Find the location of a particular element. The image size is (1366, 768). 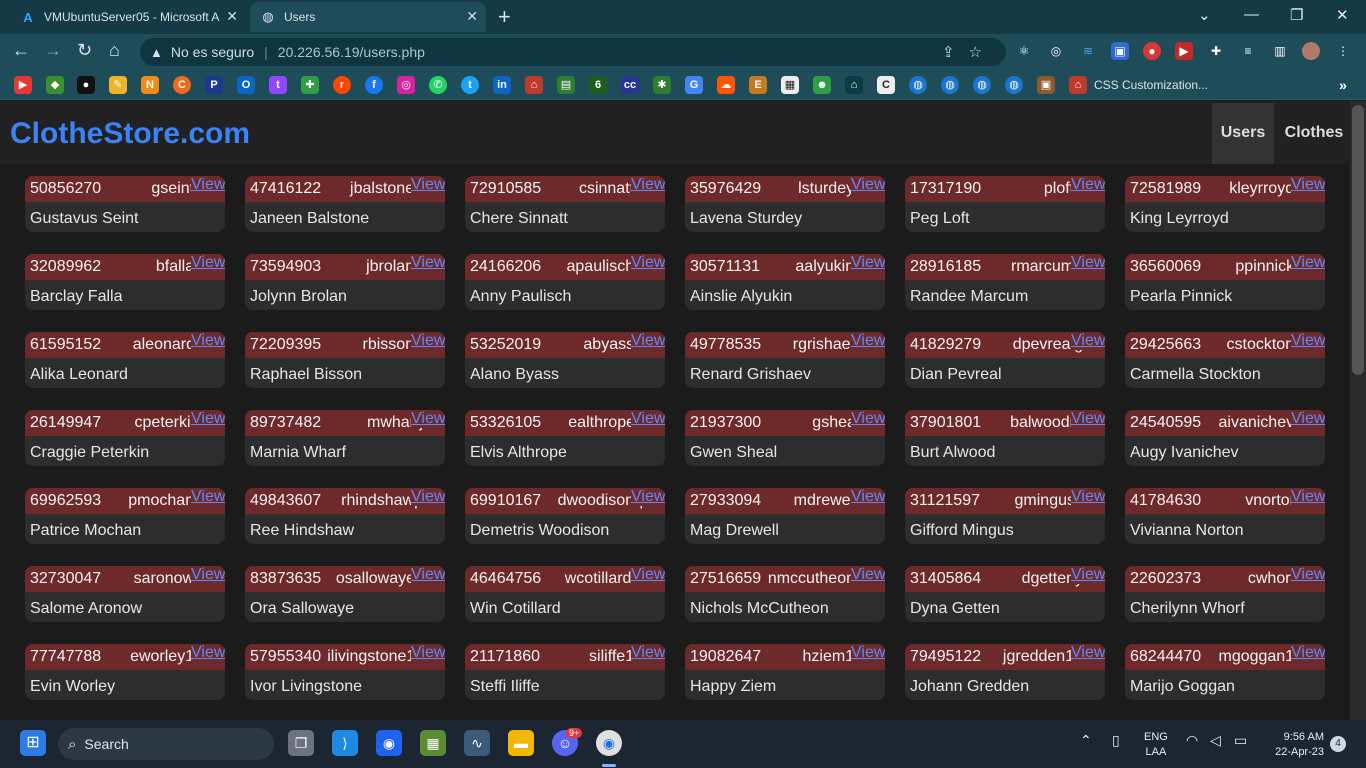

notes-icon: ✎ is located at coordinates (118, 85).